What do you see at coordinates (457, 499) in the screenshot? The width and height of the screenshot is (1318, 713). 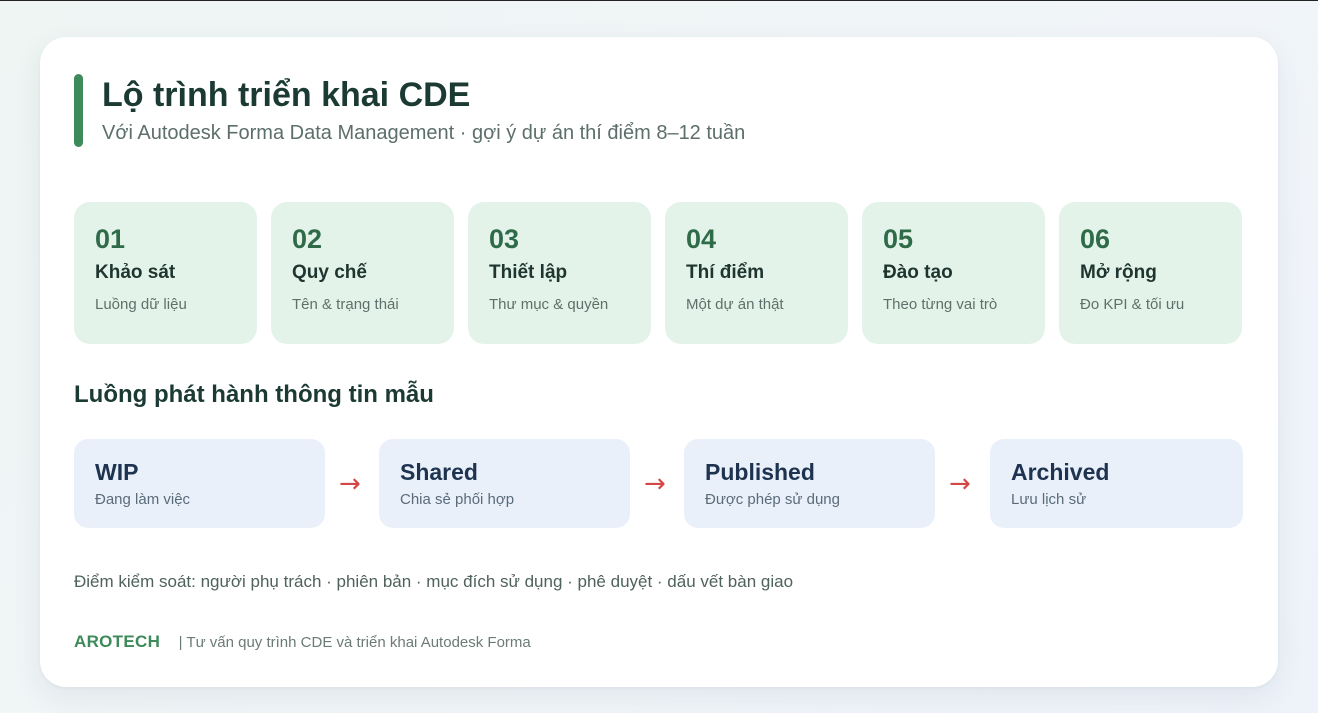 I see `flow-stage-description: Chia sẻ phối hợp` at bounding box center [457, 499].